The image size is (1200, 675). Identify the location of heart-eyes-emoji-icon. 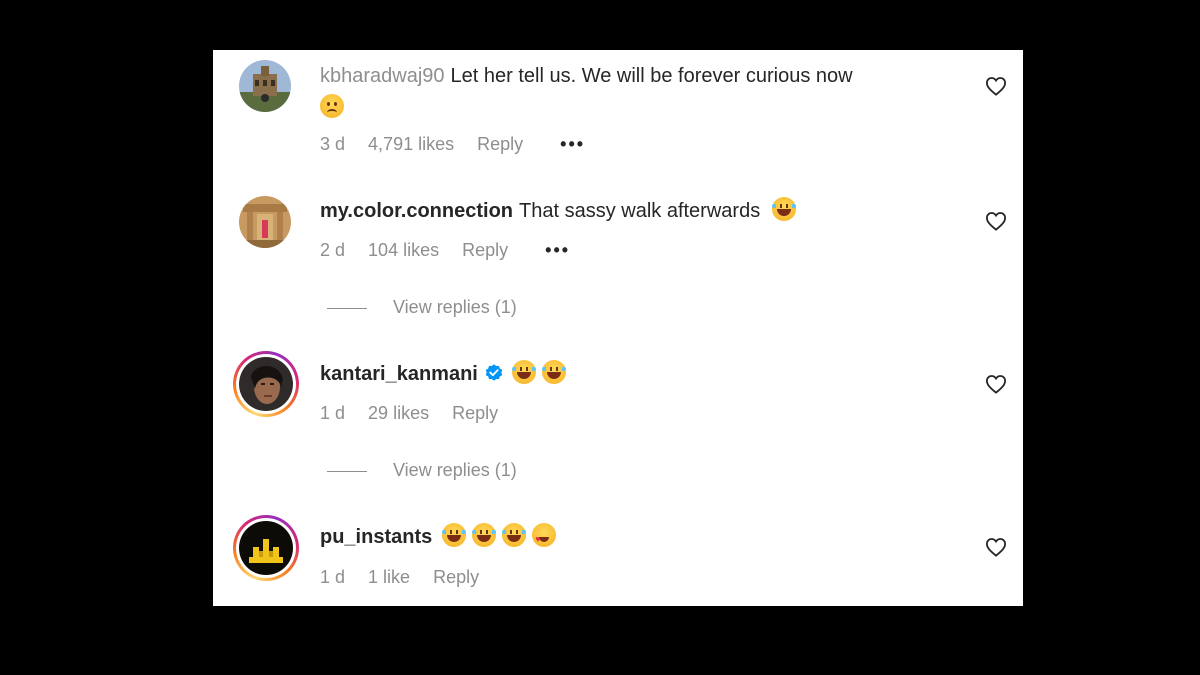
(544, 538).